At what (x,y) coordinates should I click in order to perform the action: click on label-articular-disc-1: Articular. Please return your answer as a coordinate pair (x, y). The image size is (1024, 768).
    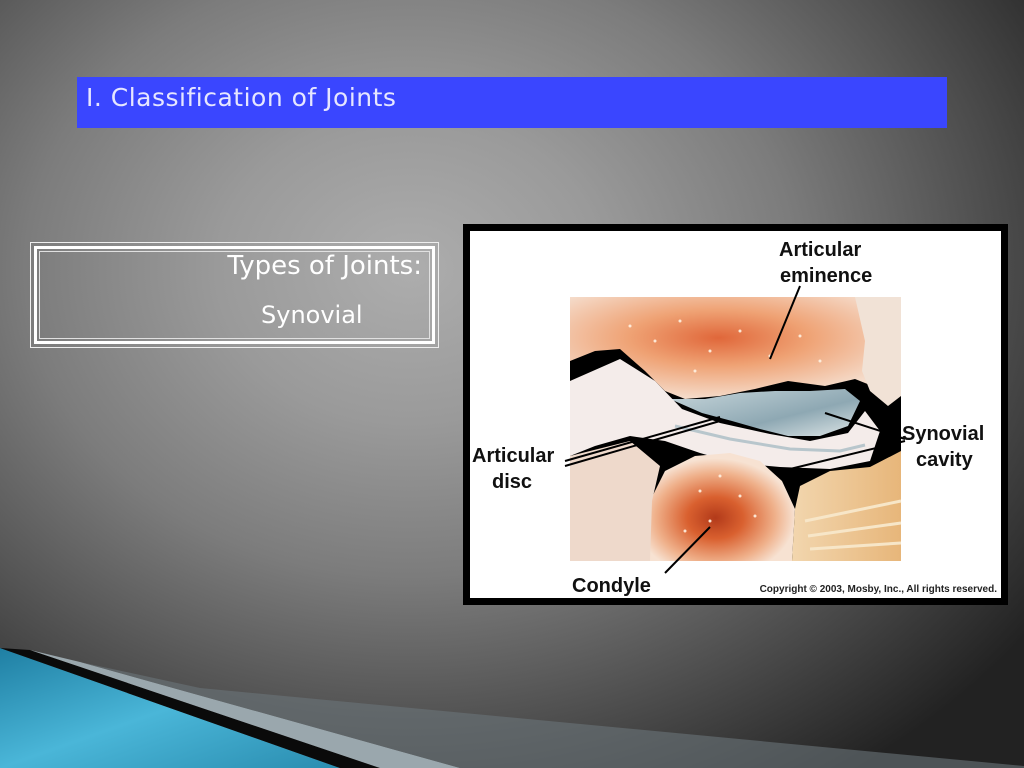
    Looking at the image, I should click on (513, 456).